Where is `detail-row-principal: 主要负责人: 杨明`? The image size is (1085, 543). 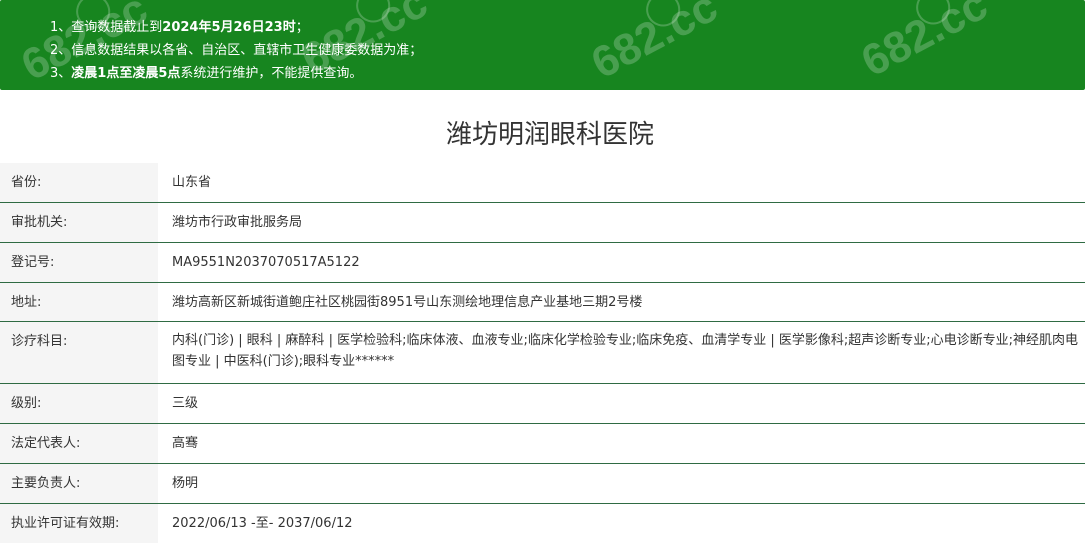 detail-row-principal: 主要负责人: 杨明 is located at coordinates (542, 484).